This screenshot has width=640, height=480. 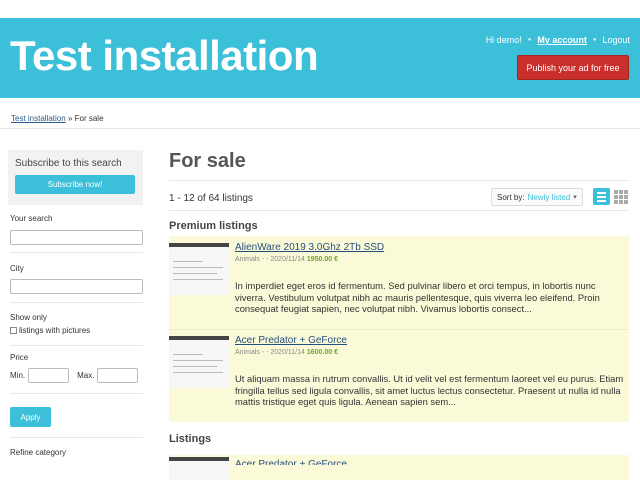 I want to click on city-label: City, so click(x=17, y=268).